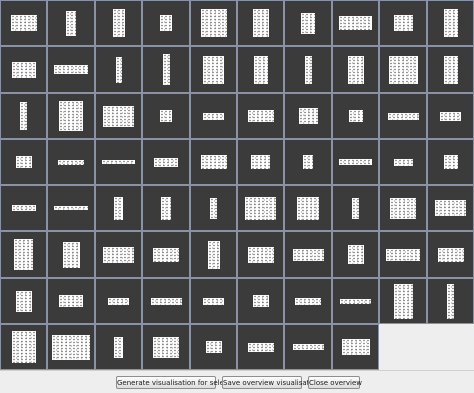 The height and width of the screenshot is (393, 474). Describe the element at coordinates (177, 382) in the screenshot. I see `generate-visualisation-button: Generate visualisation for selected` at that location.